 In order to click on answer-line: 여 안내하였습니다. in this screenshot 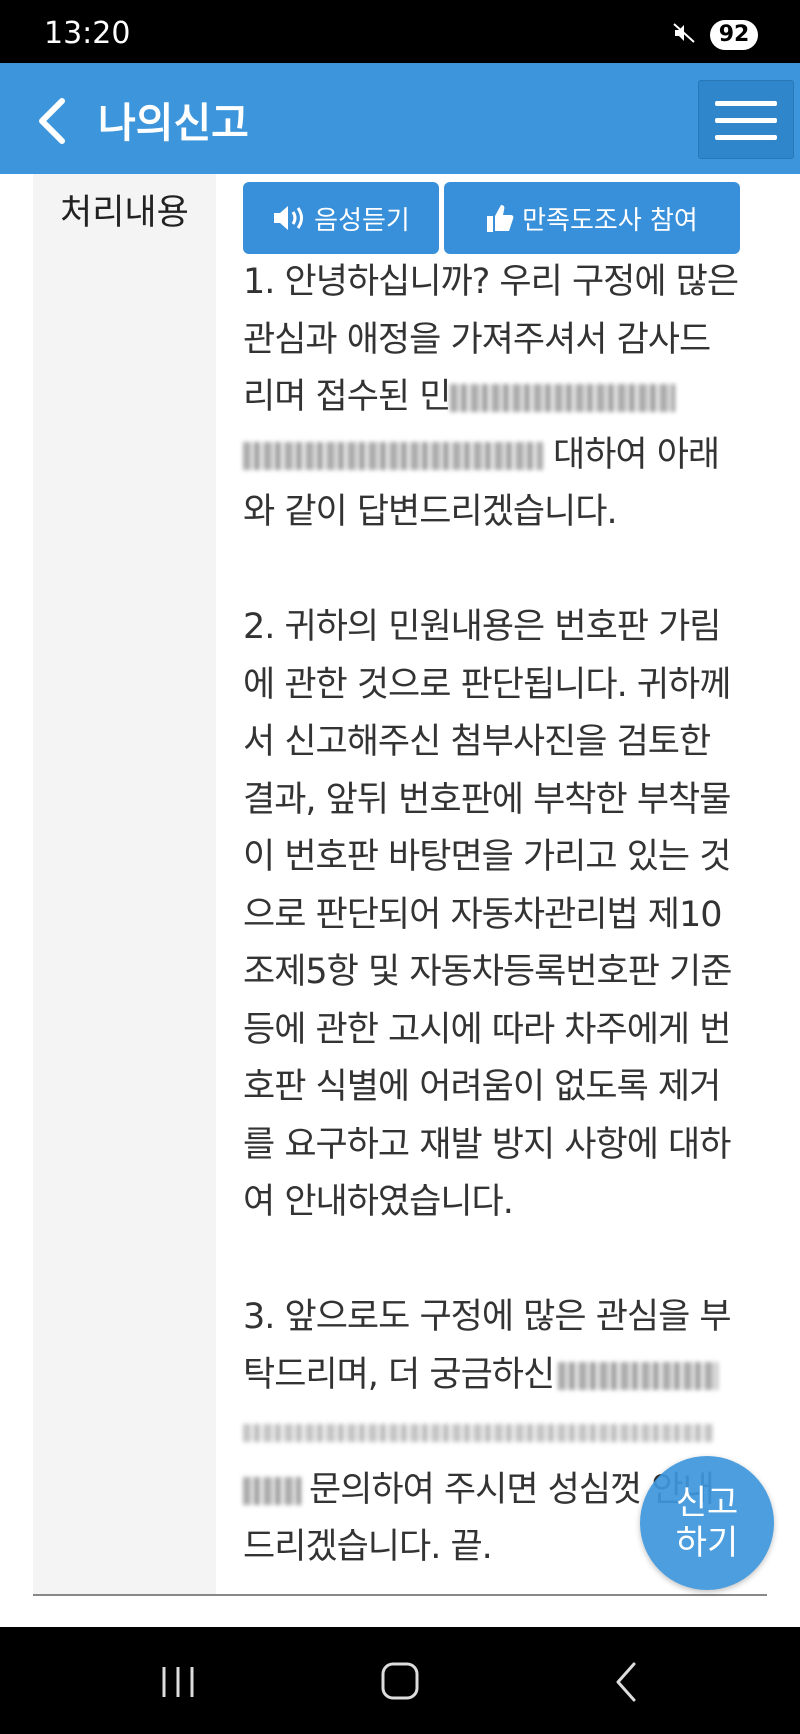, I will do `click(378, 1202)`.